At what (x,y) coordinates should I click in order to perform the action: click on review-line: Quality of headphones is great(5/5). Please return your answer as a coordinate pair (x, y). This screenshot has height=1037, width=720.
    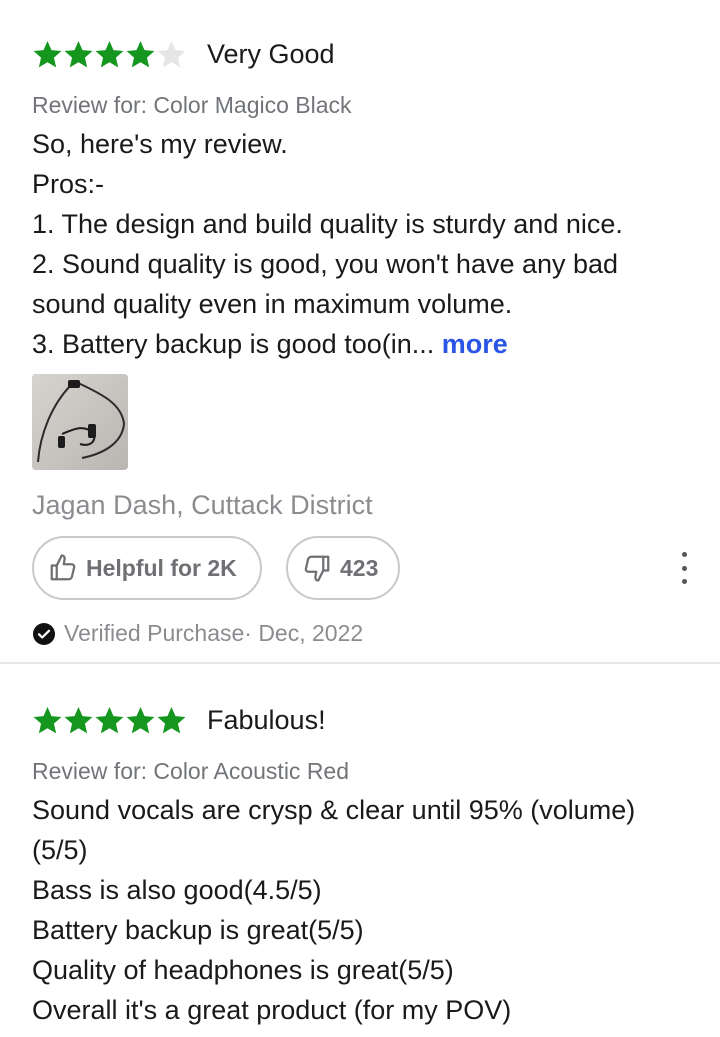
    Looking at the image, I should click on (243, 970).